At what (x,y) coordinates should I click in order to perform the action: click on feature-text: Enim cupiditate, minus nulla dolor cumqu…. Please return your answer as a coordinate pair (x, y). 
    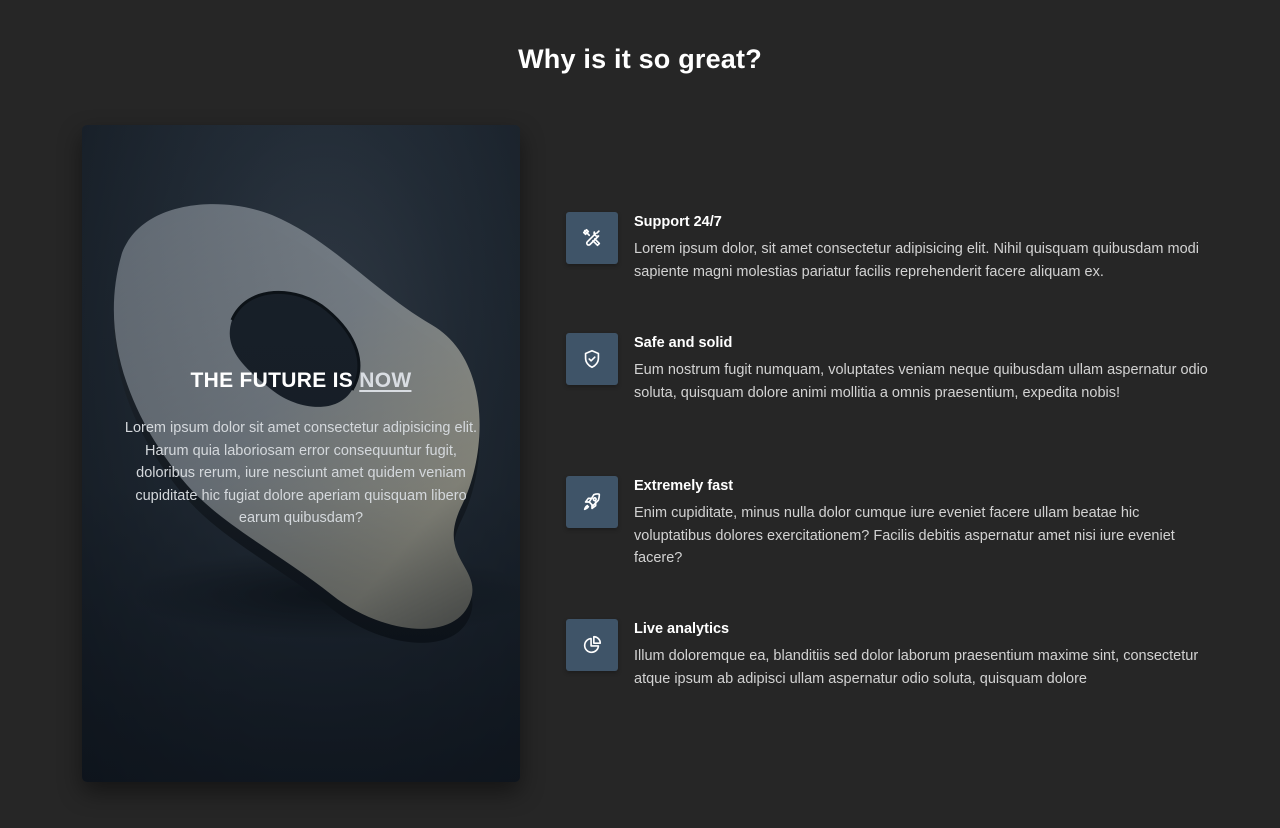
    Looking at the image, I should click on (904, 535).